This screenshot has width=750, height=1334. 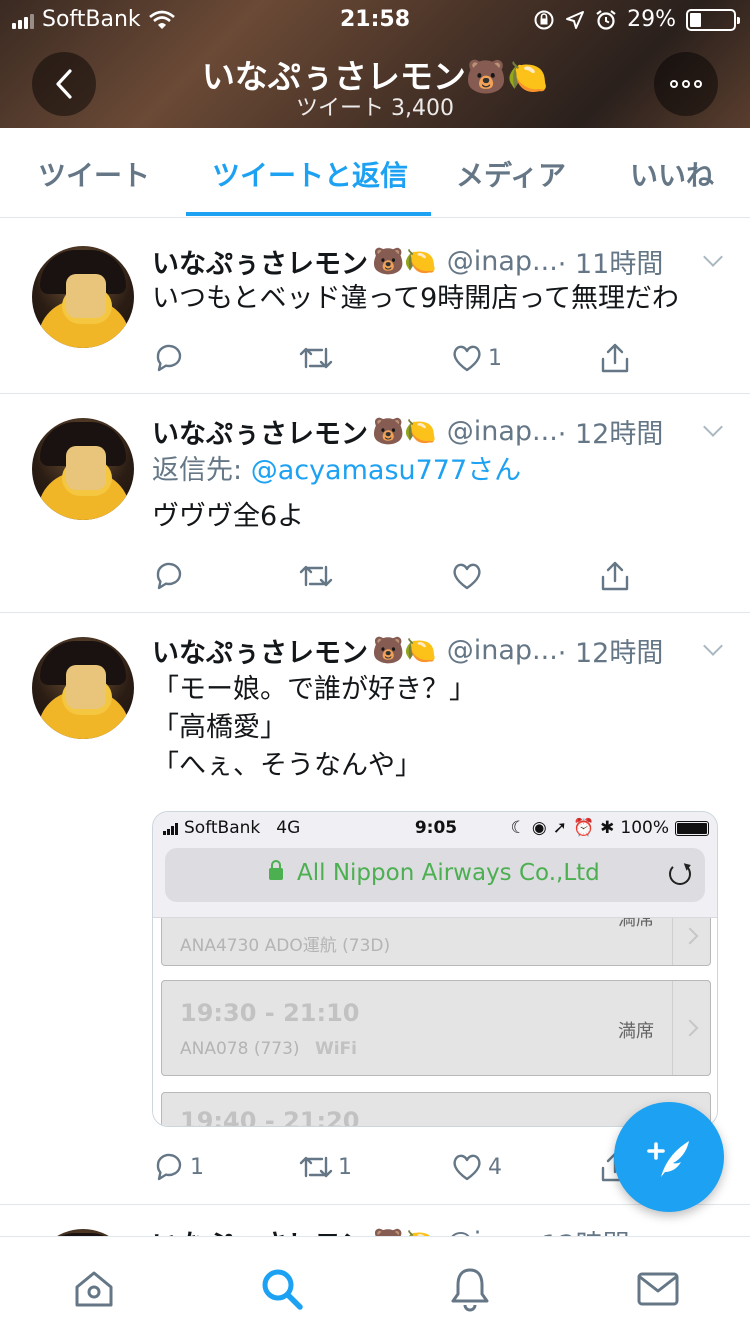 What do you see at coordinates (201, 470) in the screenshot?
I see `reply-to-label: 返信先:` at bounding box center [201, 470].